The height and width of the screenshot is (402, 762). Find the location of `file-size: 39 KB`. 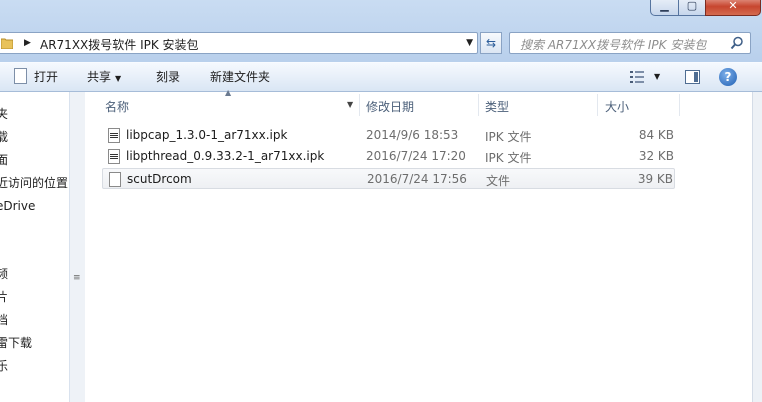

file-size: 39 KB is located at coordinates (655, 179).